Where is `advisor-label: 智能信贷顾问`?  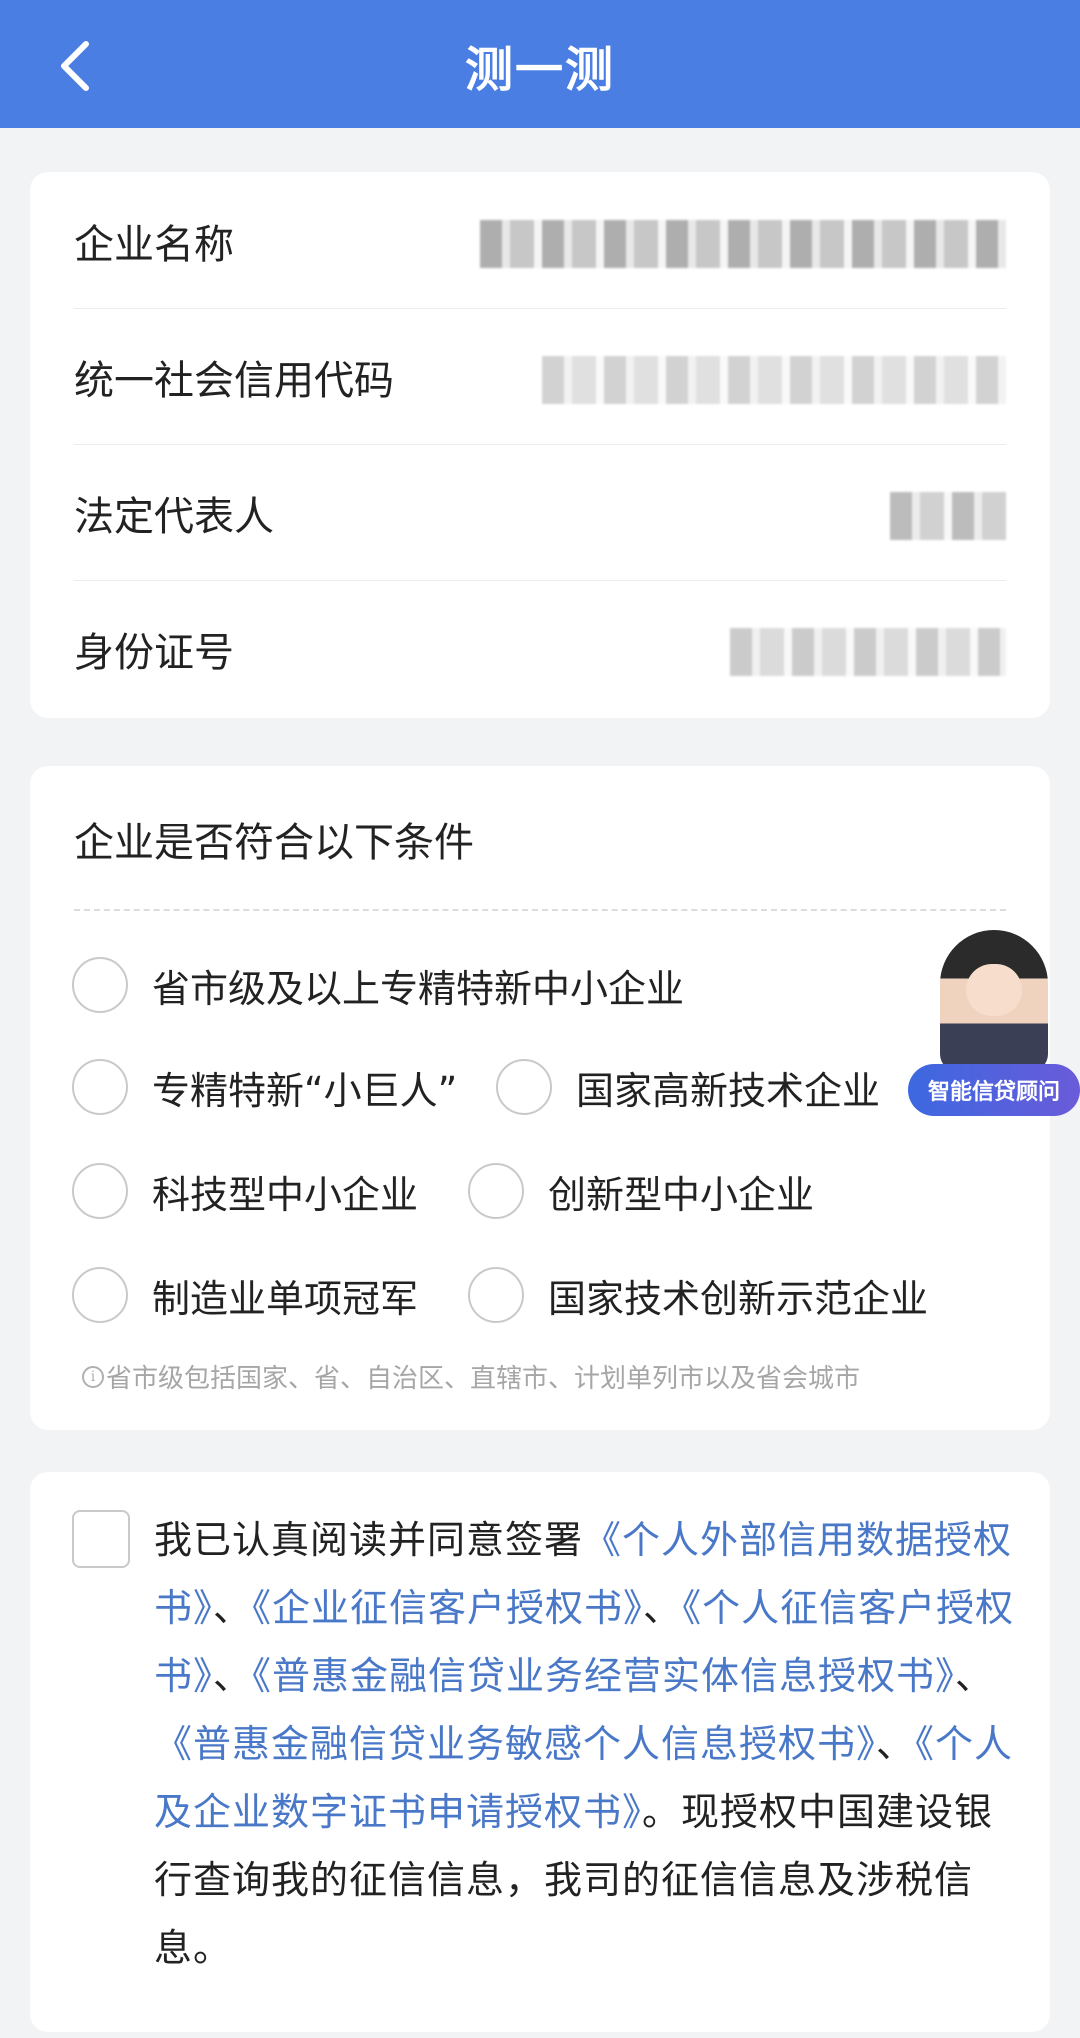
advisor-label: 智能信贷顾问 is located at coordinates (994, 1090).